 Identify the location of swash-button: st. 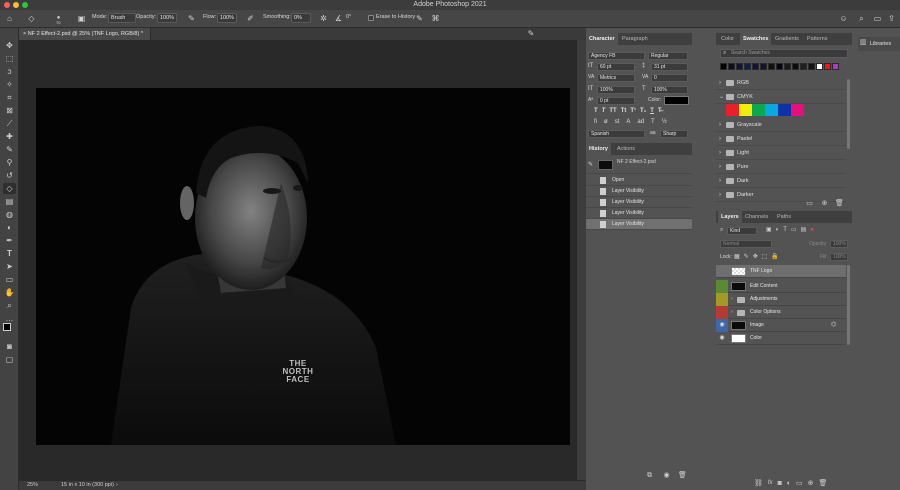
(617, 122).